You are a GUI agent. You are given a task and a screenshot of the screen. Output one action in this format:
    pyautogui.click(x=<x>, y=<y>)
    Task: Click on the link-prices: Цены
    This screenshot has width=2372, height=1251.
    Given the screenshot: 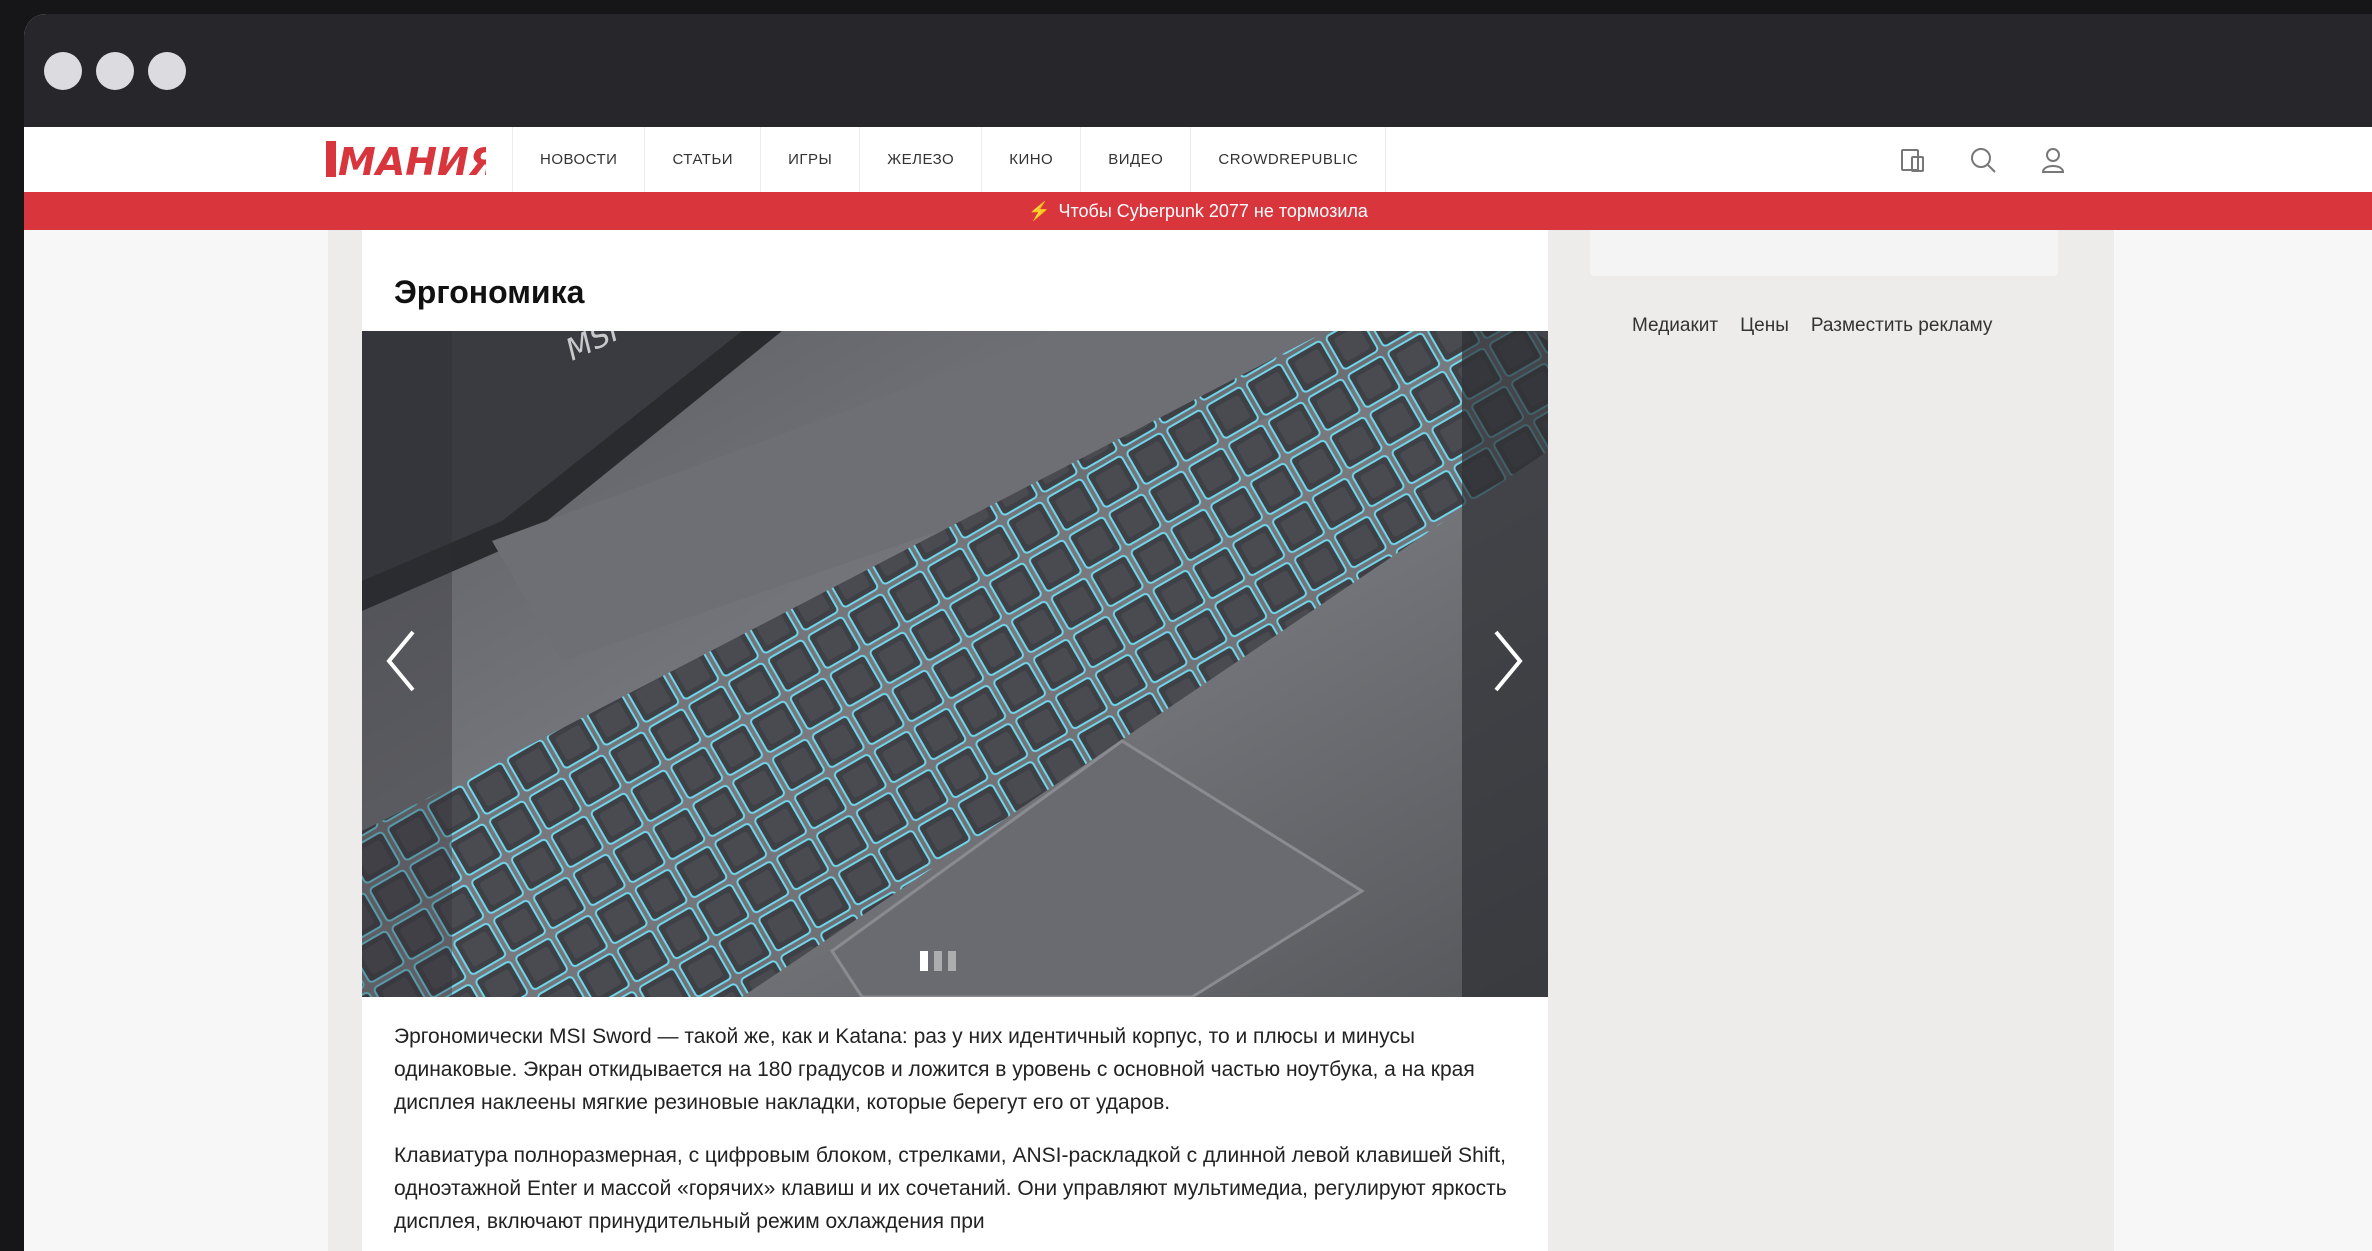 What is the action you would take?
    pyautogui.click(x=1764, y=326)
    